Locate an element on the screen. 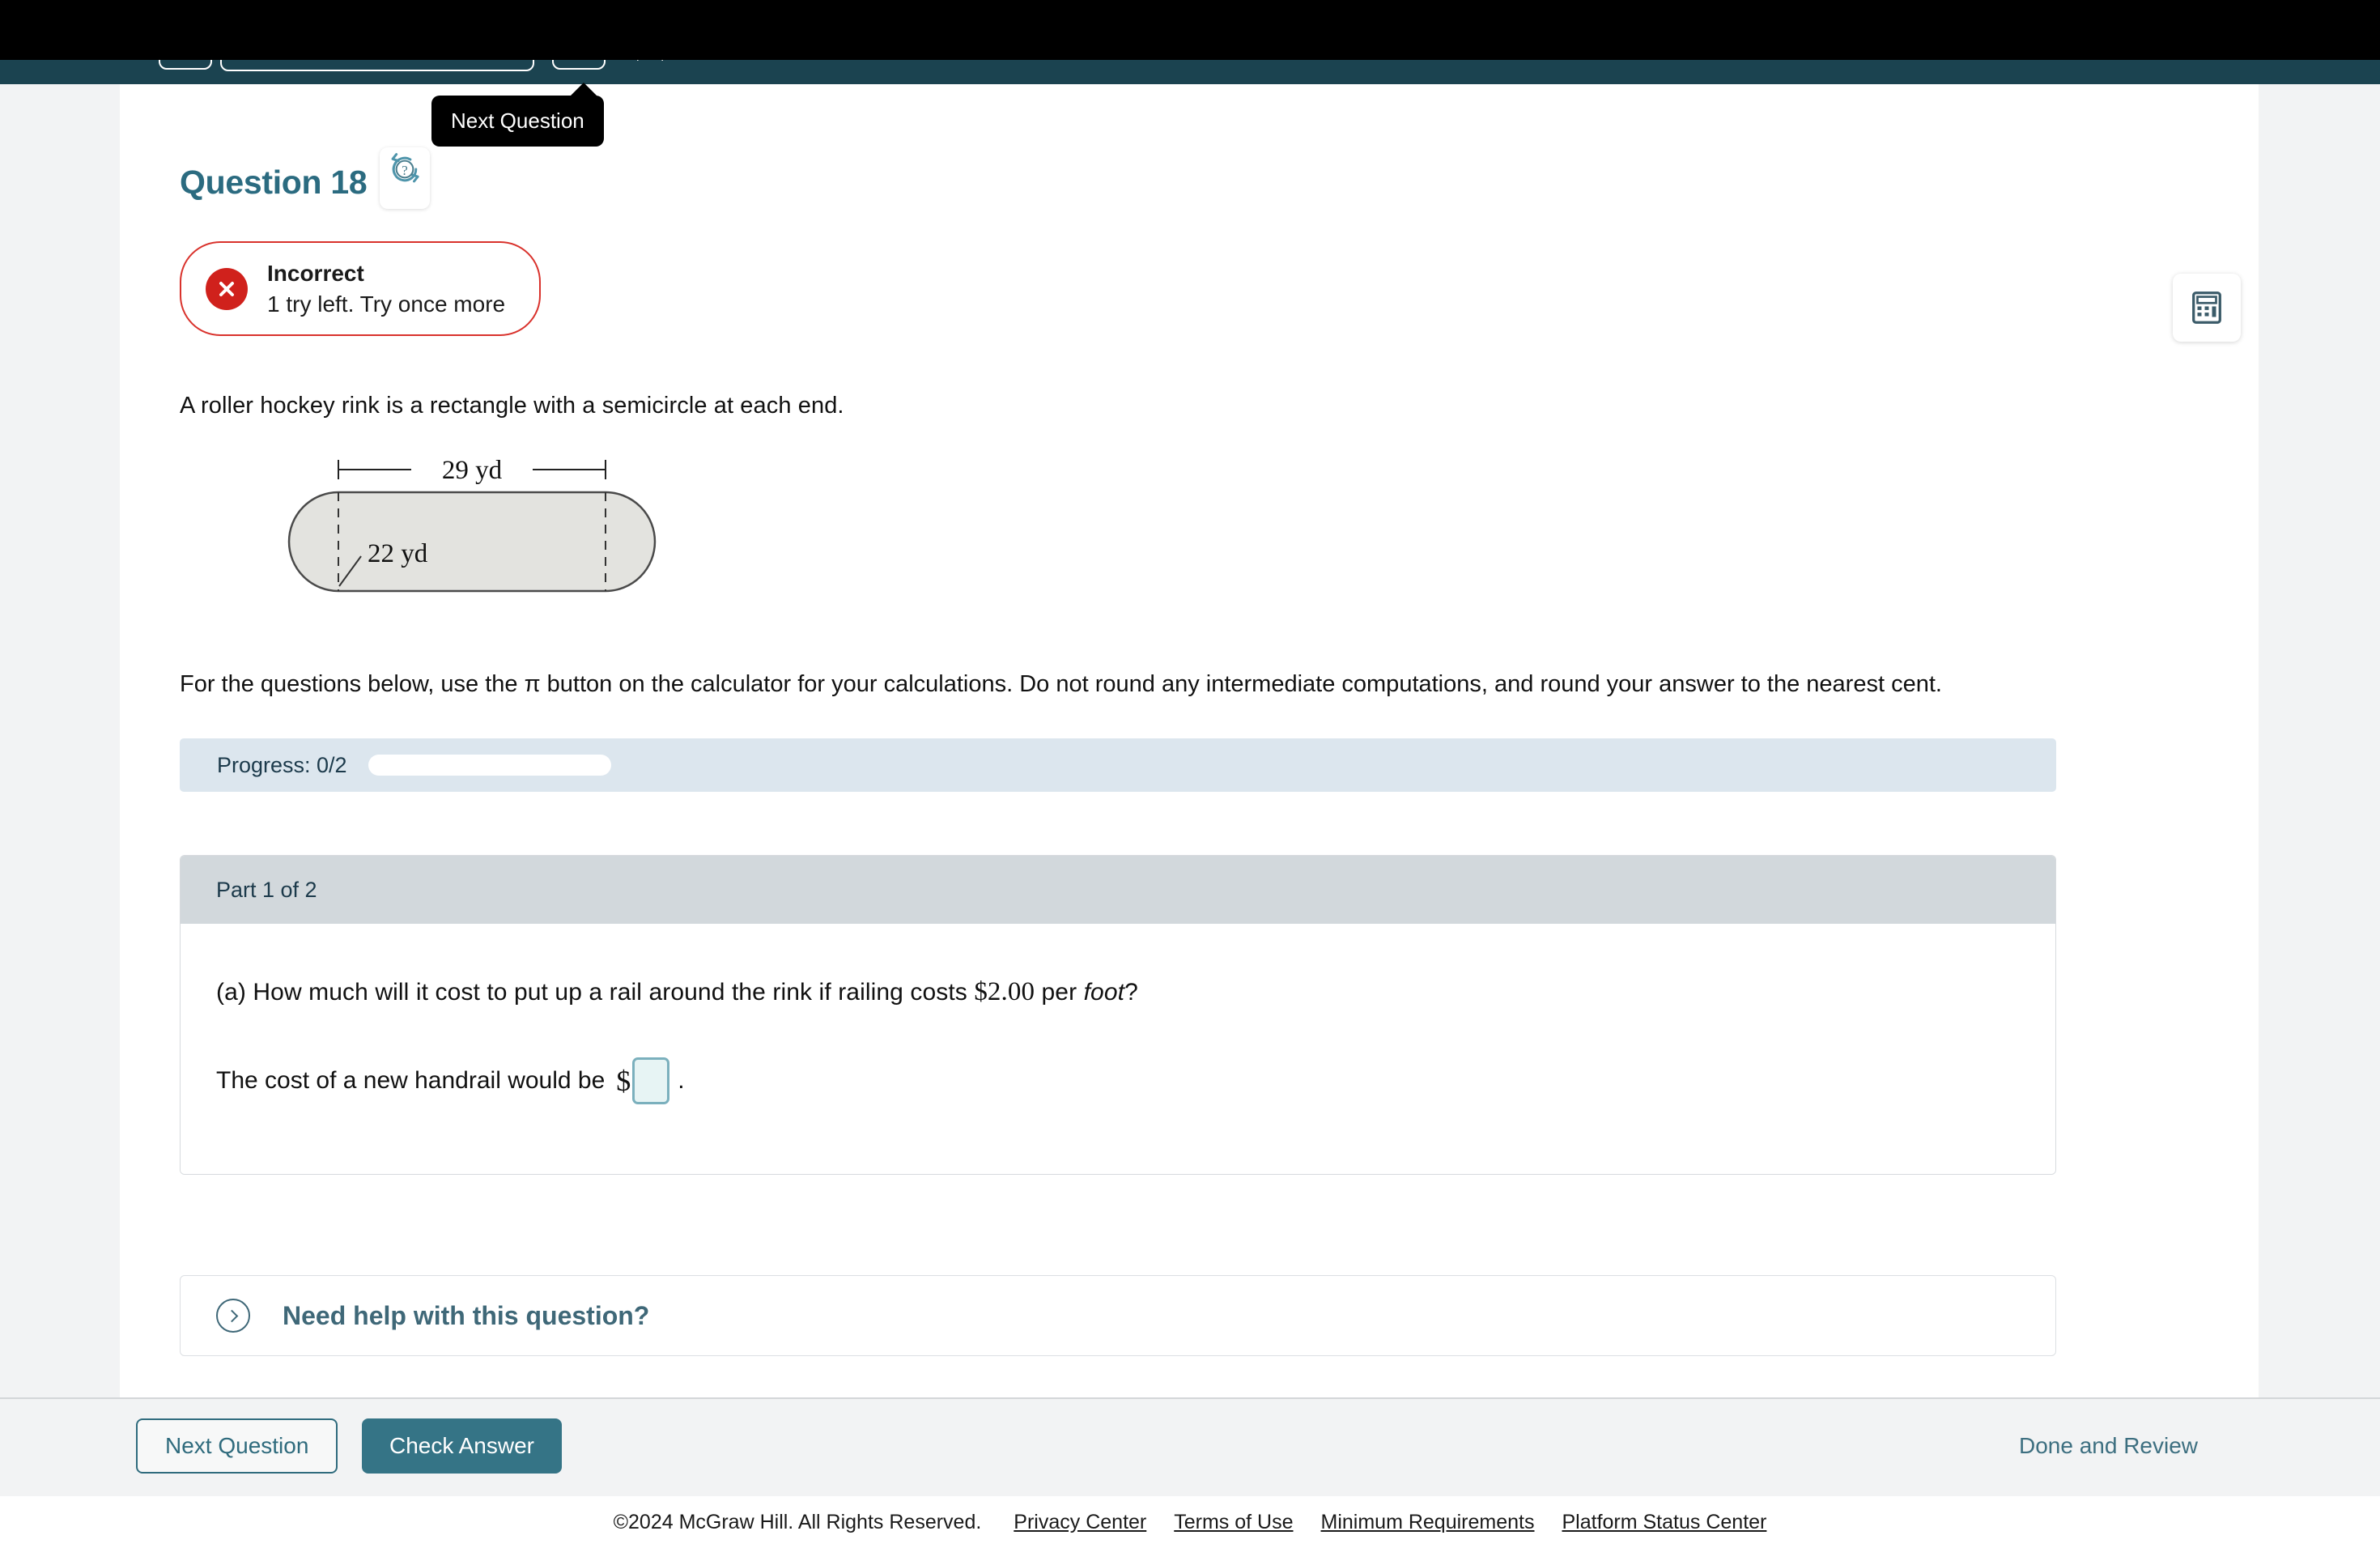 The image size is (2380, 1548). alert-text: Incorrect 1 try left. Try once more is located at coordinates (386, 289).